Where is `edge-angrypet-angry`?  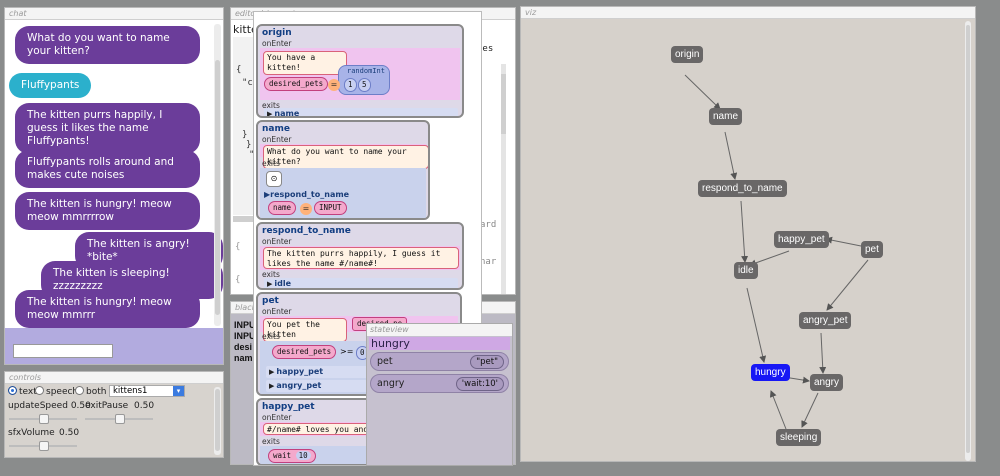 edge-angrypet-angry is located at coordinates (823, 353).